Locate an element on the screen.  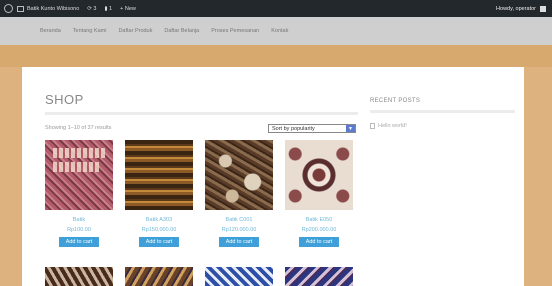
result-count: Showing 1–10 of 37 results is located at coordinates (78, 128).